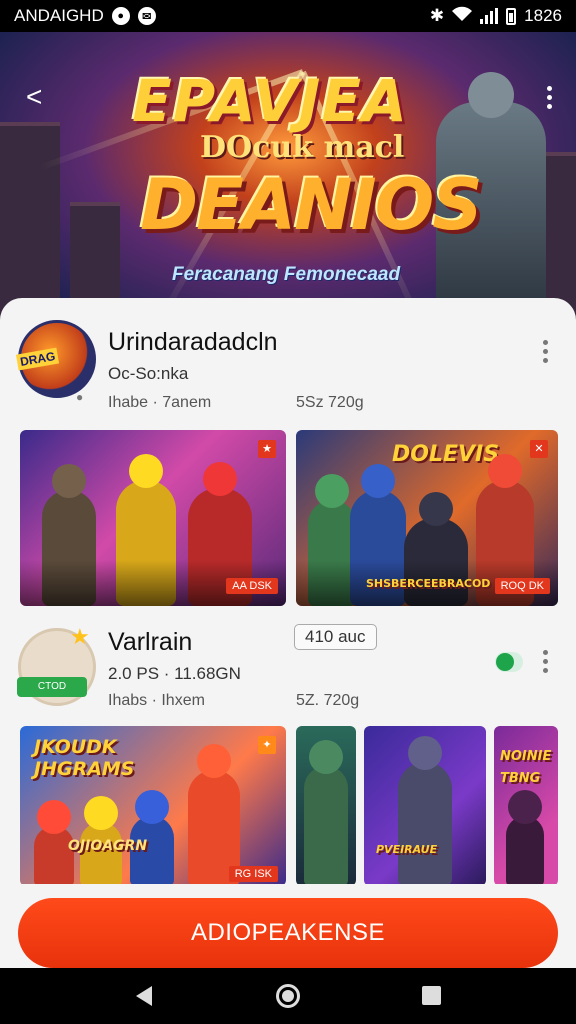 The image size is (576, 1024). Describe the element at coordinates (539, 449) in the screenshot. I see `close-icon: ✕` at that location.